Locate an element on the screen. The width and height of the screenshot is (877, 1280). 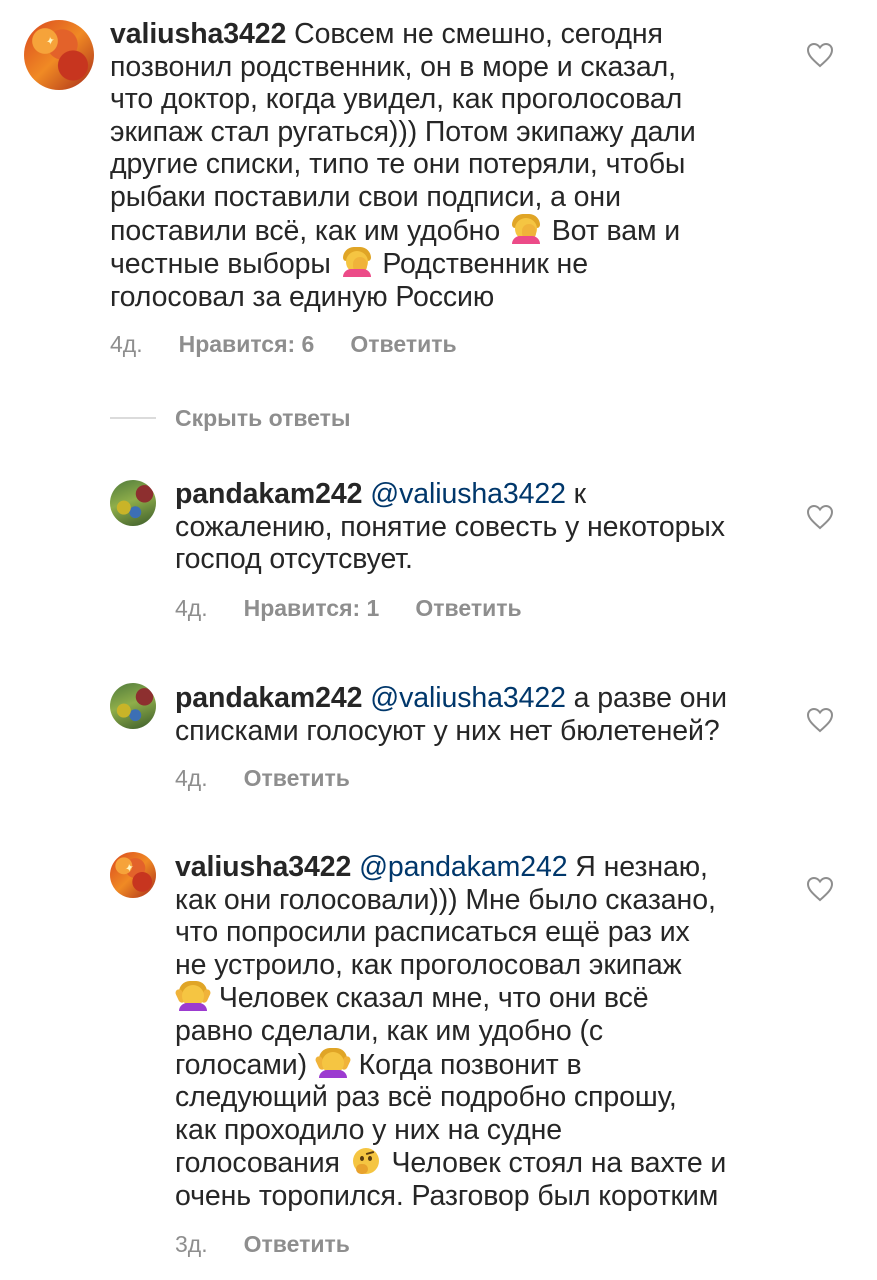
comment-meta: 4д. Ответить is located at coordinates (262, 778).